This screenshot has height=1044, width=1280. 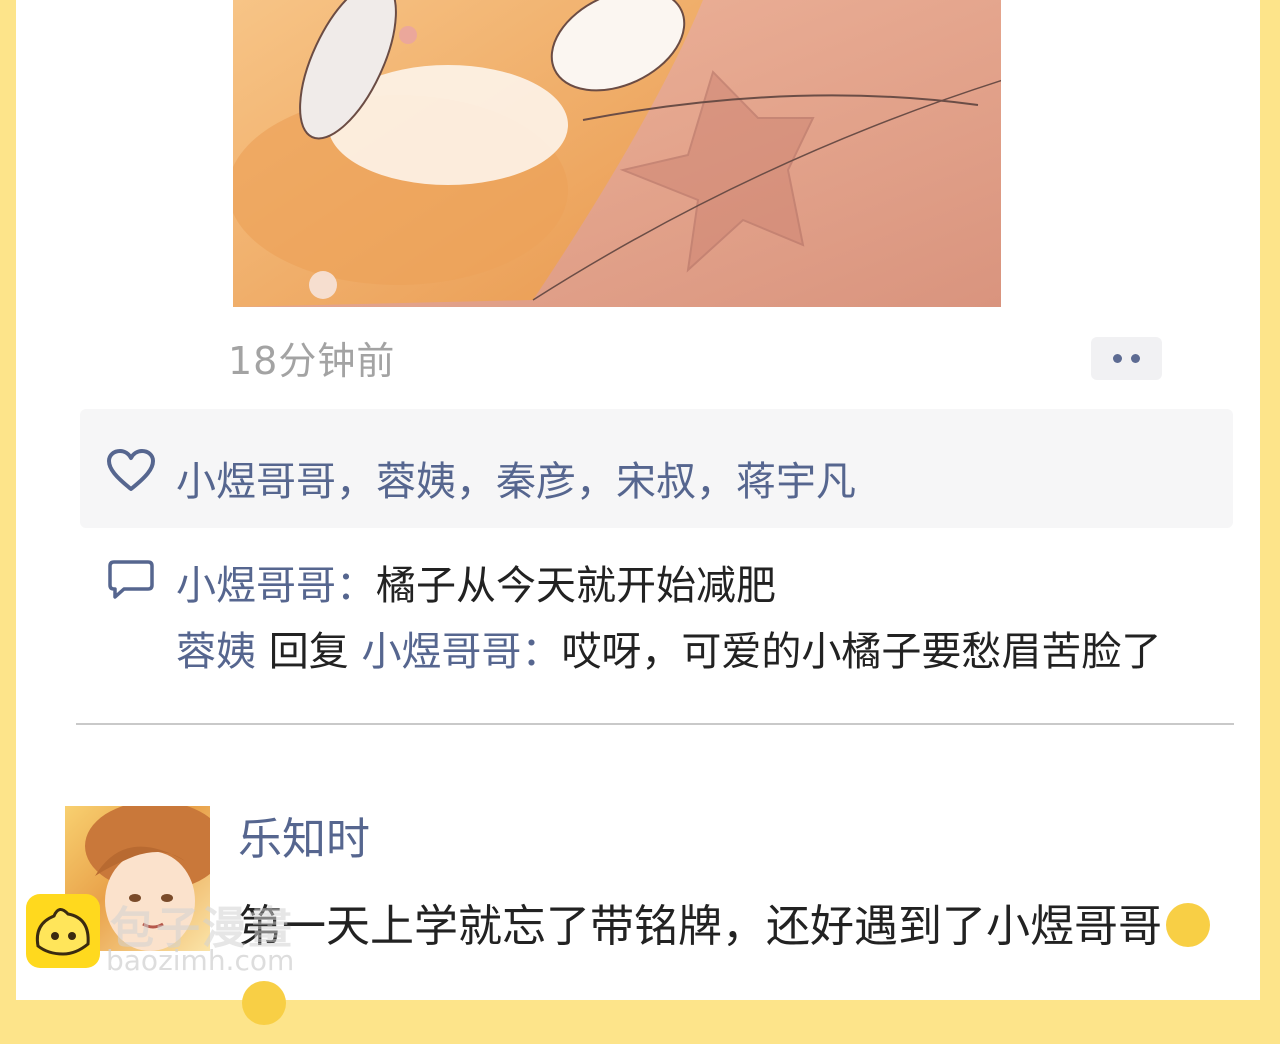 What do you see at coordinates (655, 724) in the screenshot?
I see `divider` at bounding box center [655, 724].